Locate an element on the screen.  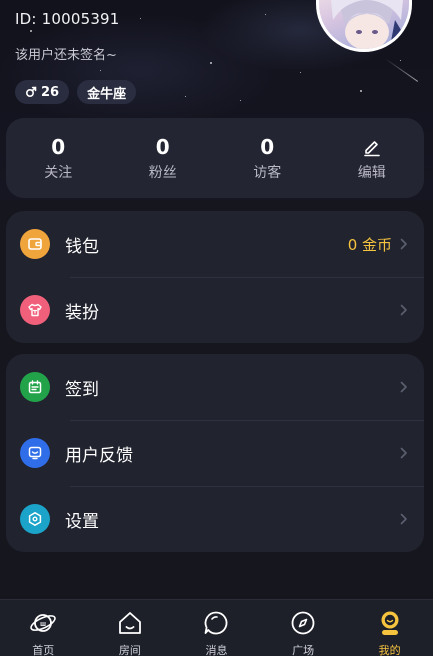
menu-item-dressup: 装扮 is located at coordinates (215, 310).